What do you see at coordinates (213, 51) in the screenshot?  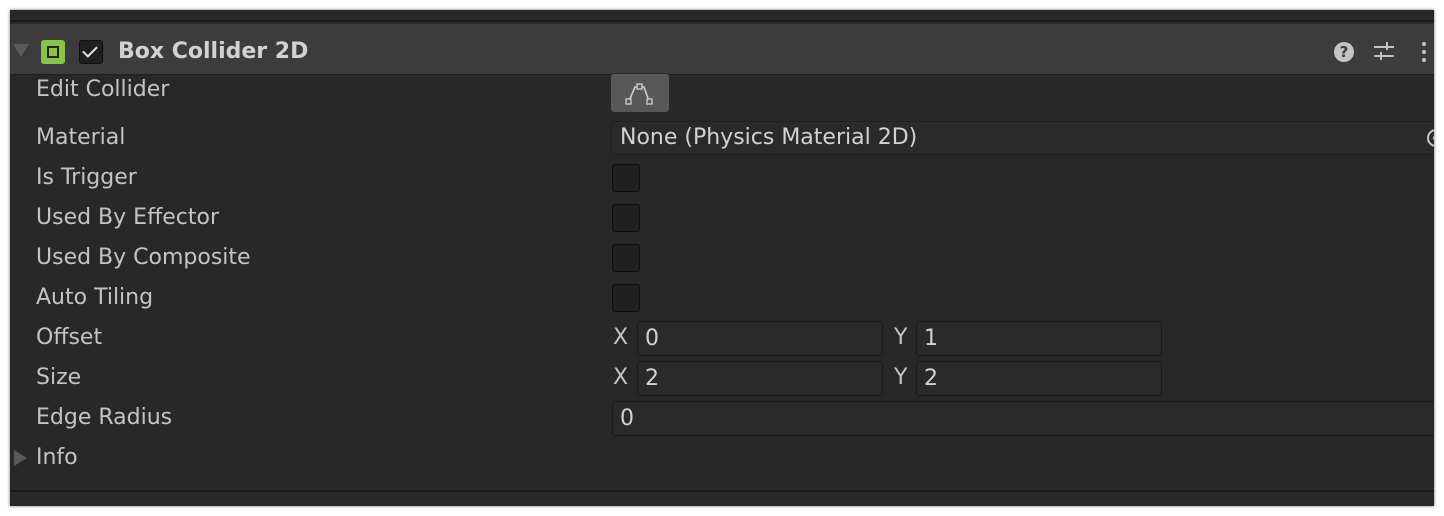 I see `component-title: Box Collider 2D` at bounding box center [213, 51].